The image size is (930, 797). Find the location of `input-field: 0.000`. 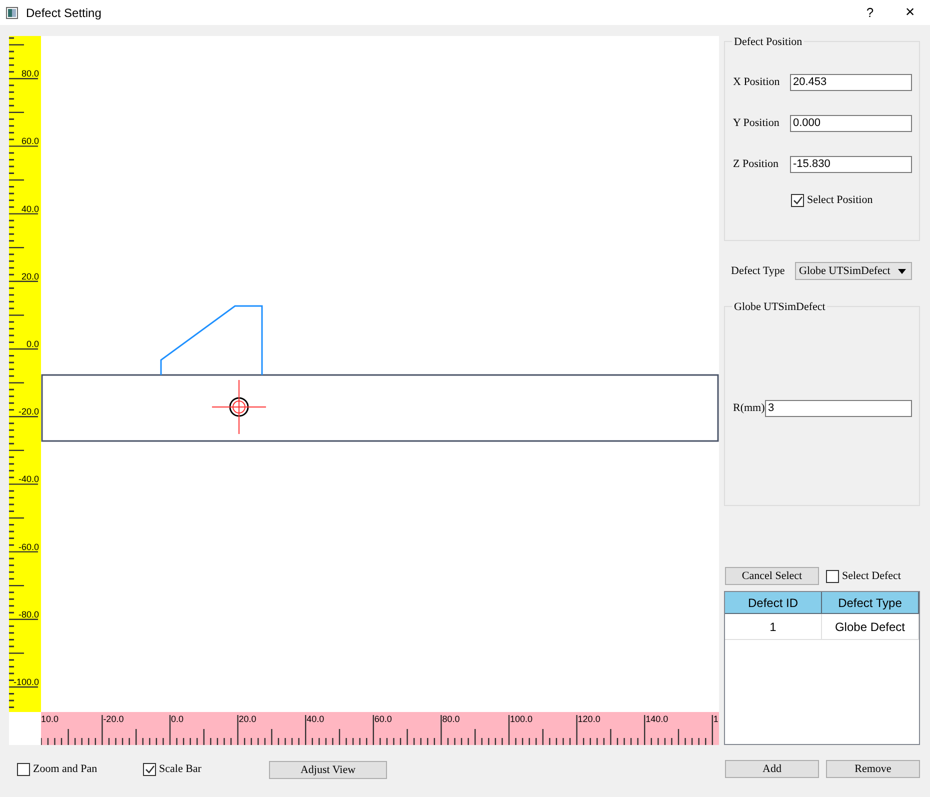

input-field: 0.000 is located at coordinates (851, 123).